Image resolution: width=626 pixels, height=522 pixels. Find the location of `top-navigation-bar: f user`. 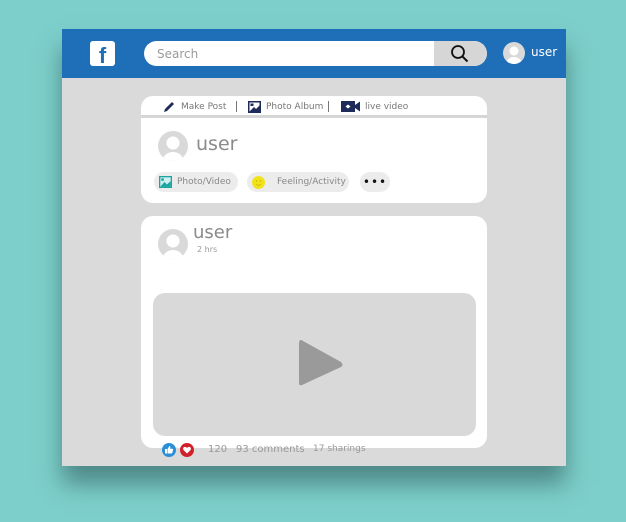

top-navigation-bar: f user is located at coordinates (314, 53).